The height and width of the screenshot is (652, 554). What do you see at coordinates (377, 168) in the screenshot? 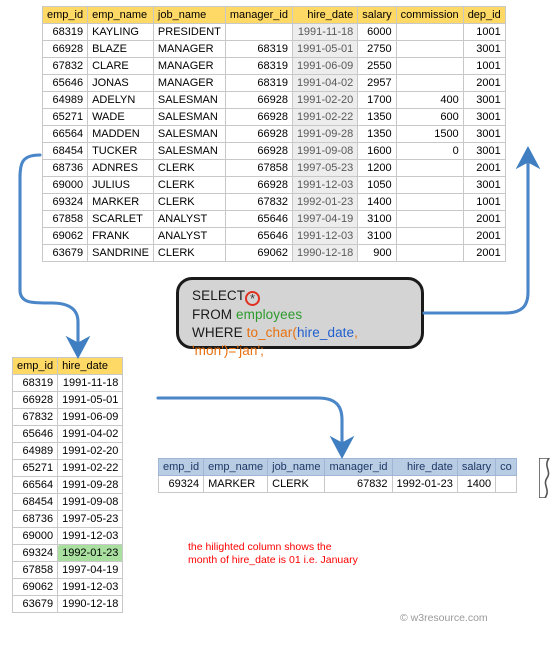
I see `cell-salary: 1200` at bounding box center [377, 168].